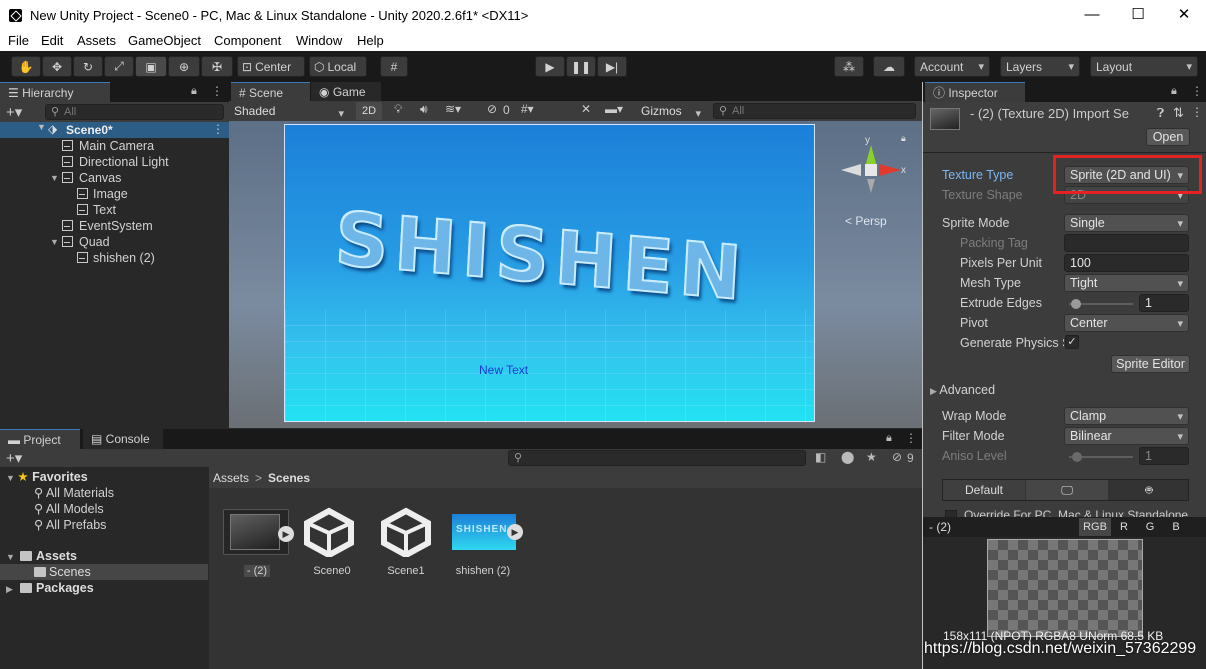  I want to click on tab-inspector: ⓘ Inspector, so click(975, 92).